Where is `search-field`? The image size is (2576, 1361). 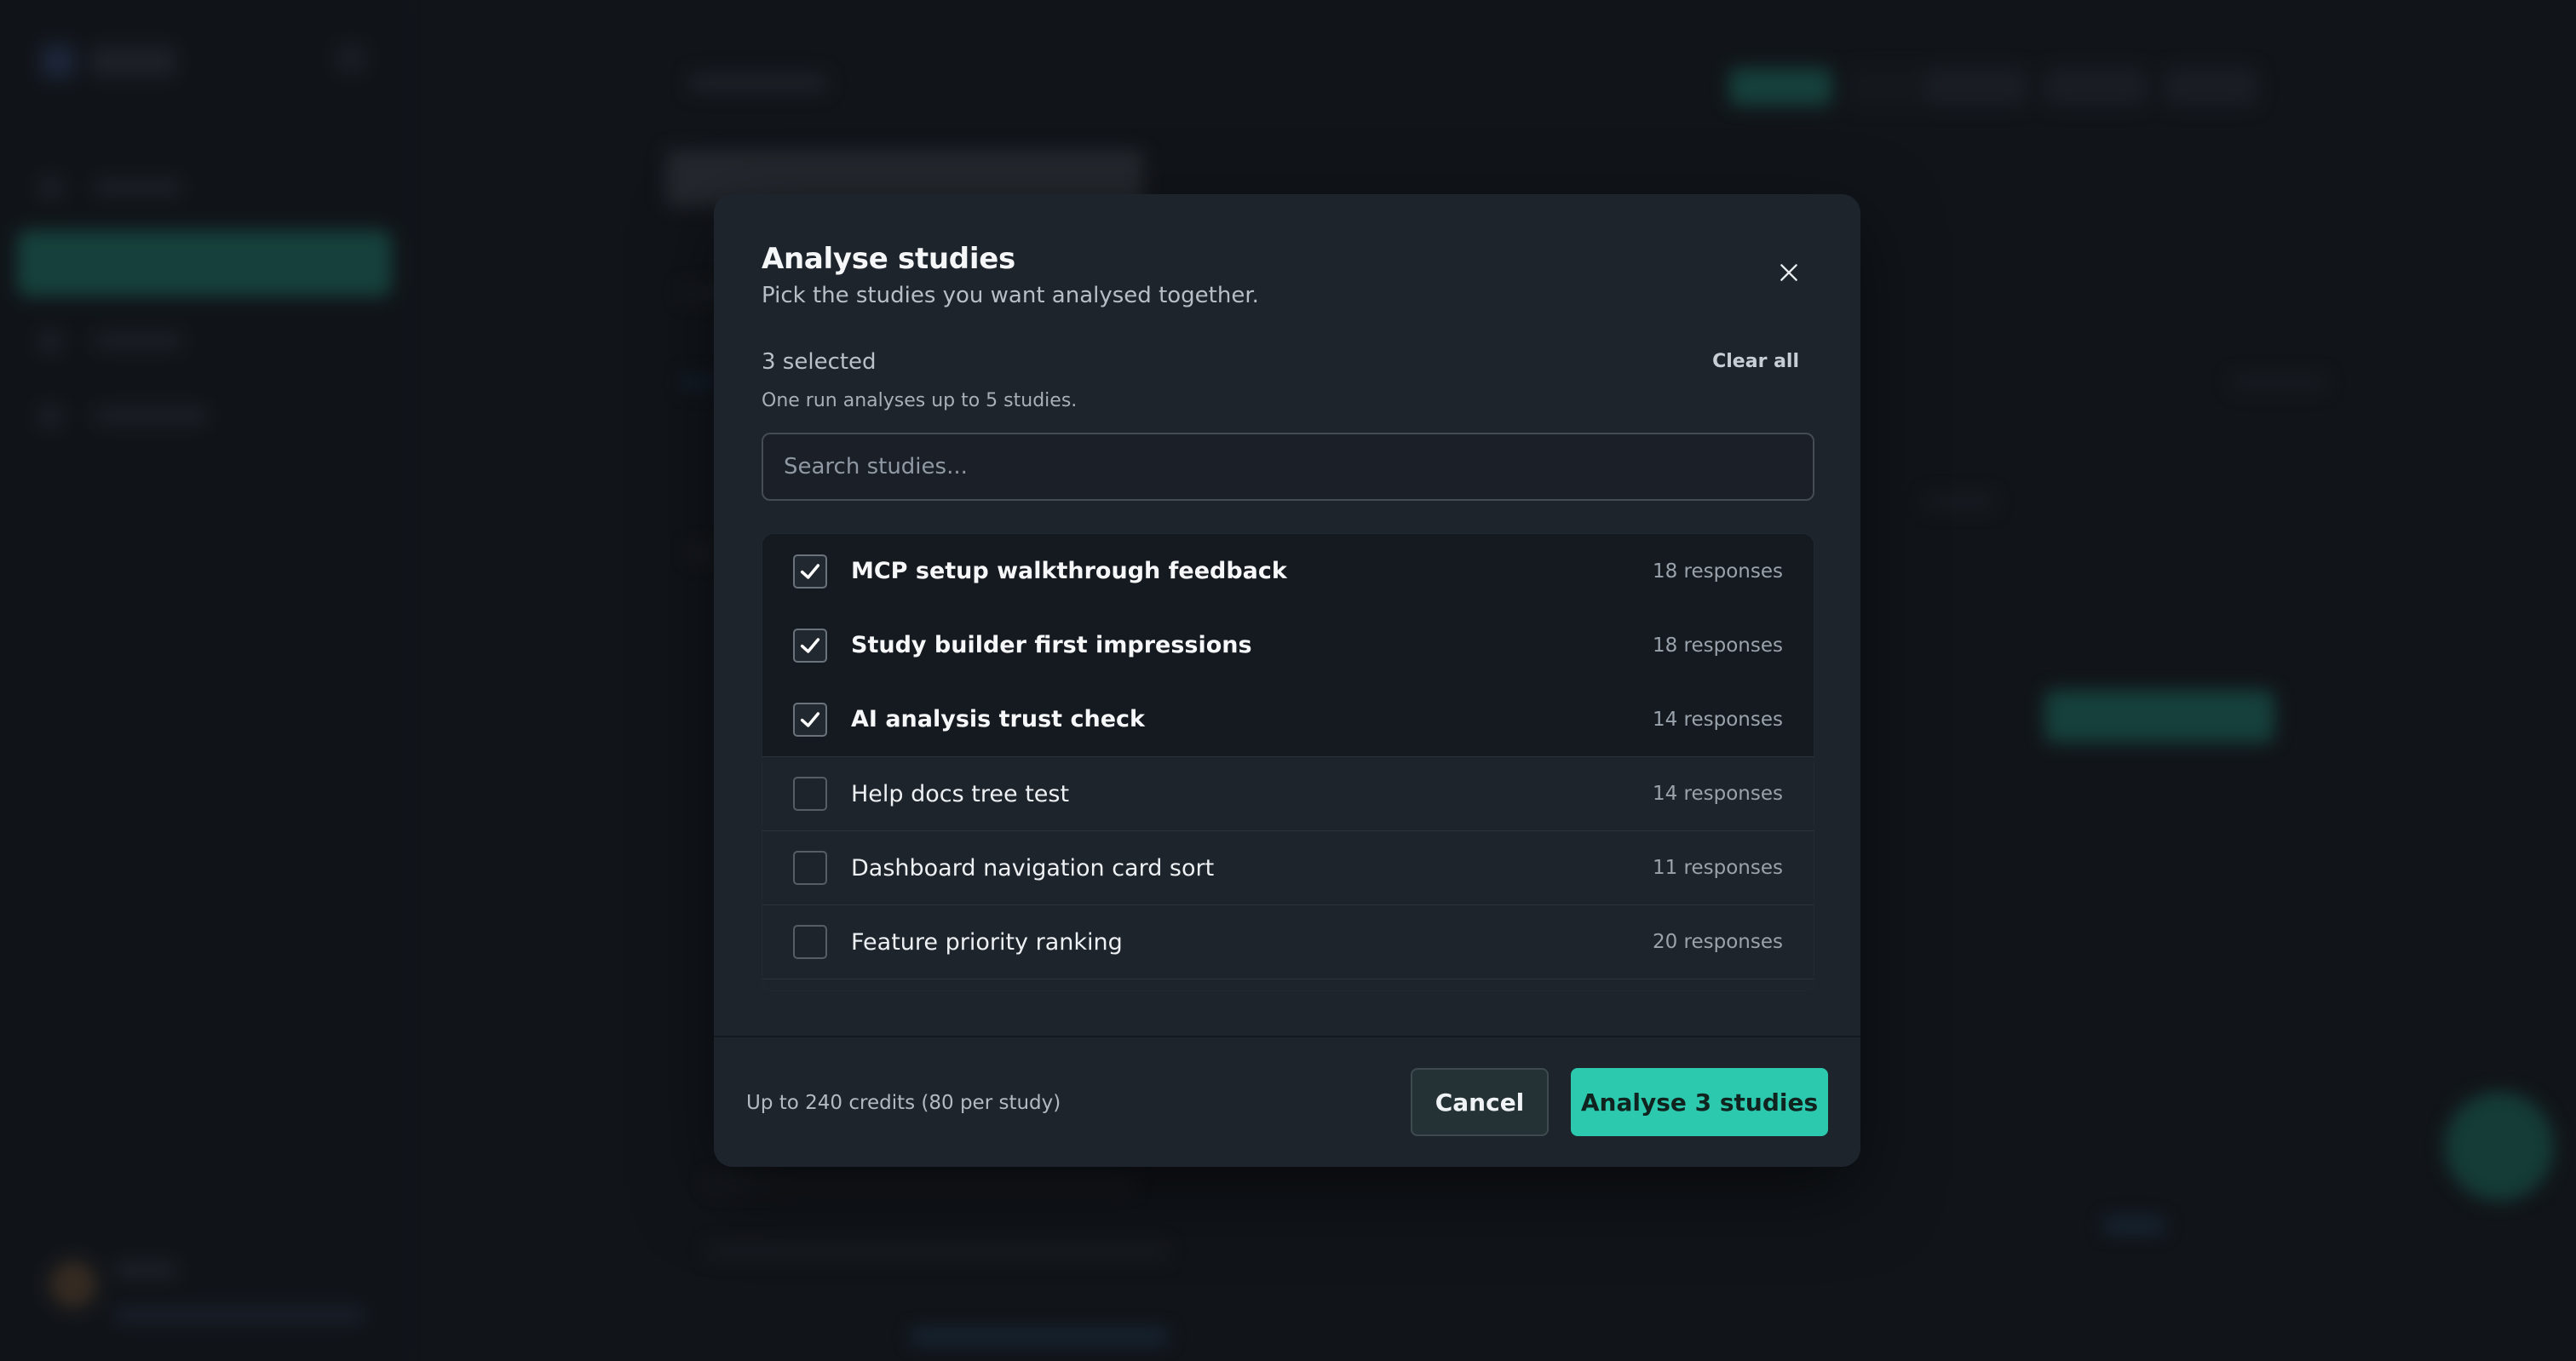
search-field is located at coordinates (1288, 467).